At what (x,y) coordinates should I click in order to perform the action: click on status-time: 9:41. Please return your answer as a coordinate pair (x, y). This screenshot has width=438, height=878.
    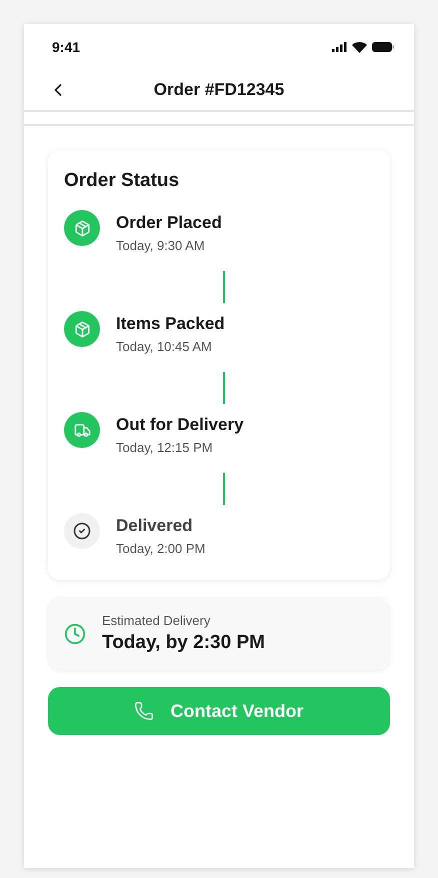
    Looking at the image, I should click on (66, 47).